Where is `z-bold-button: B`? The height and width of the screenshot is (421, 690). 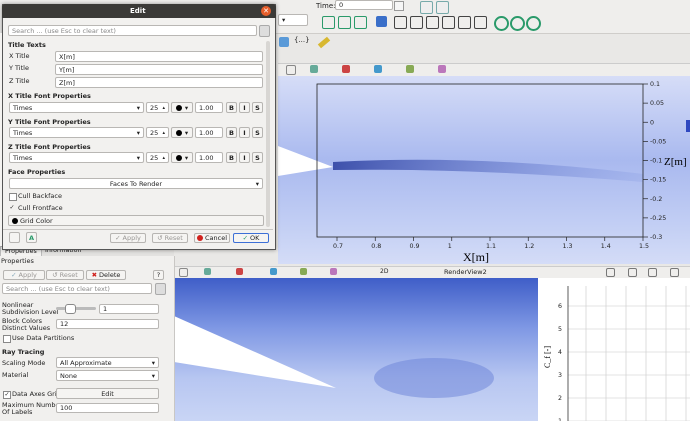 z-bold-button: B is located at coordinates (231, 157).